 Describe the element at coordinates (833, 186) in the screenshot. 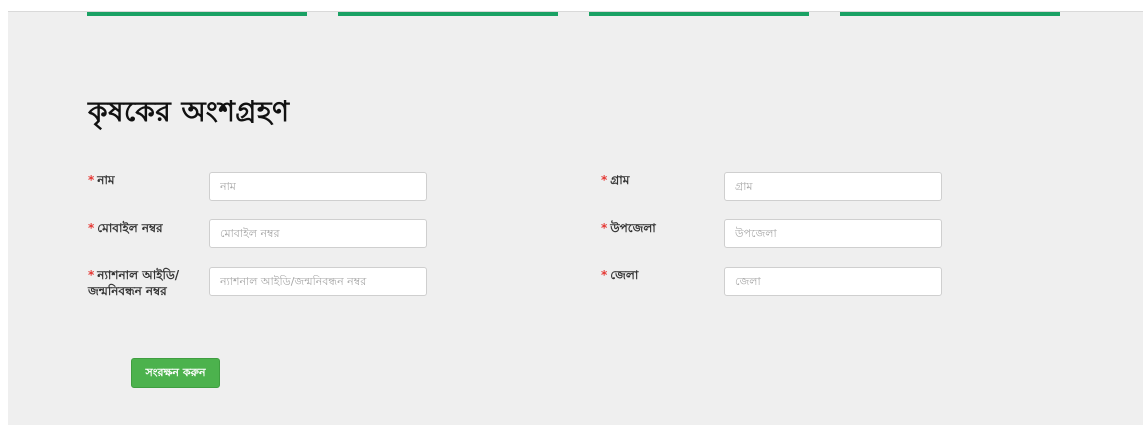

I see `village-input` at that location.